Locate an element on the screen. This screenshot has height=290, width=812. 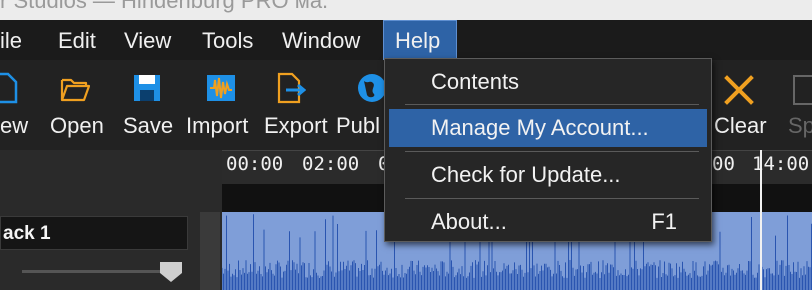
menu-file: ile is located at coordinates (20, 40).